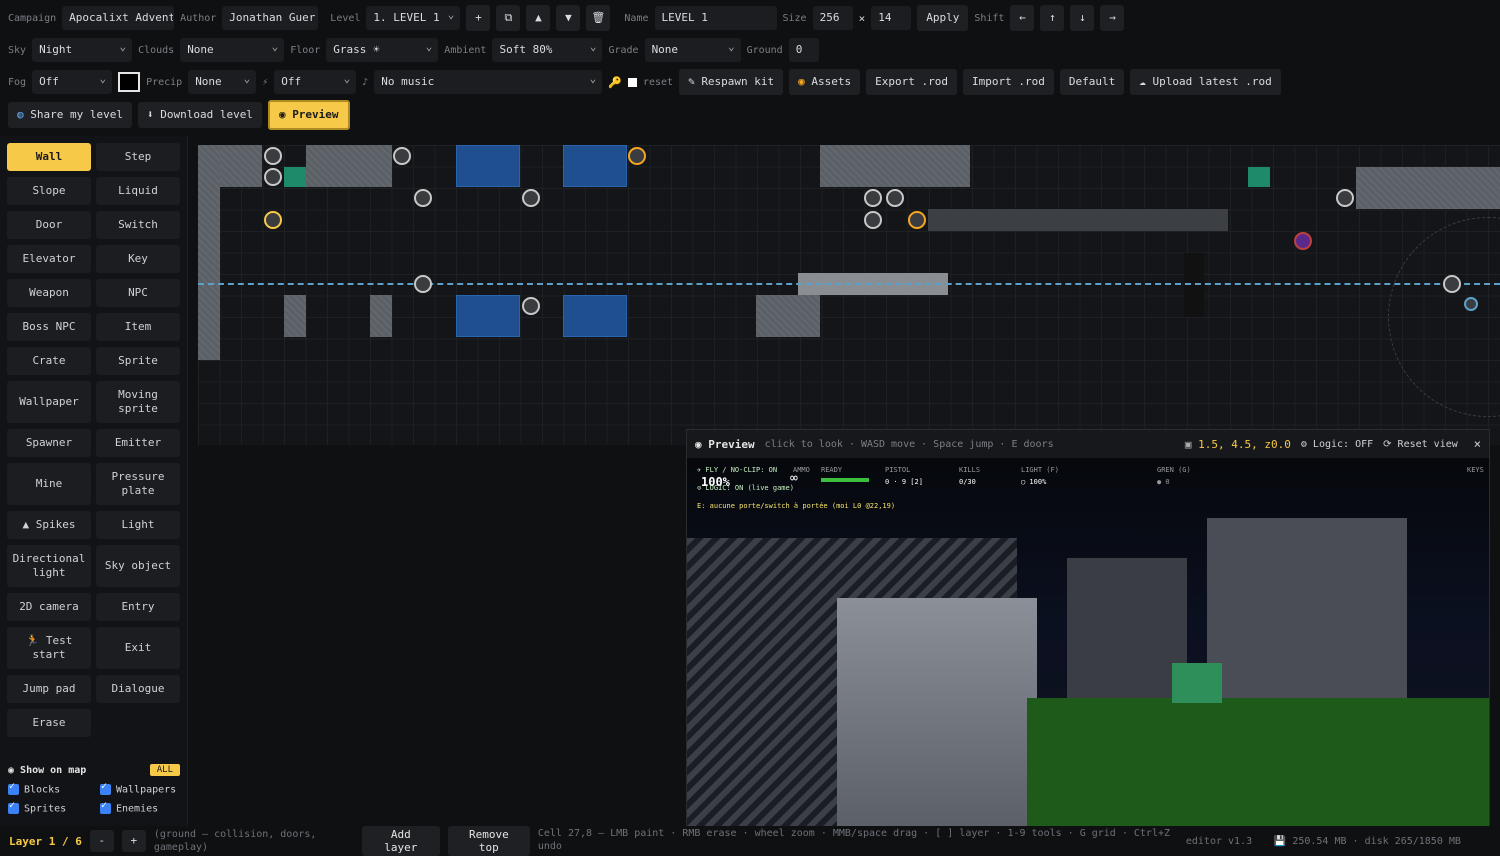  Describe the element at coordinates (49, 689) in the screenshot. I see `tool-jump-pad: Jump pad` at that location.